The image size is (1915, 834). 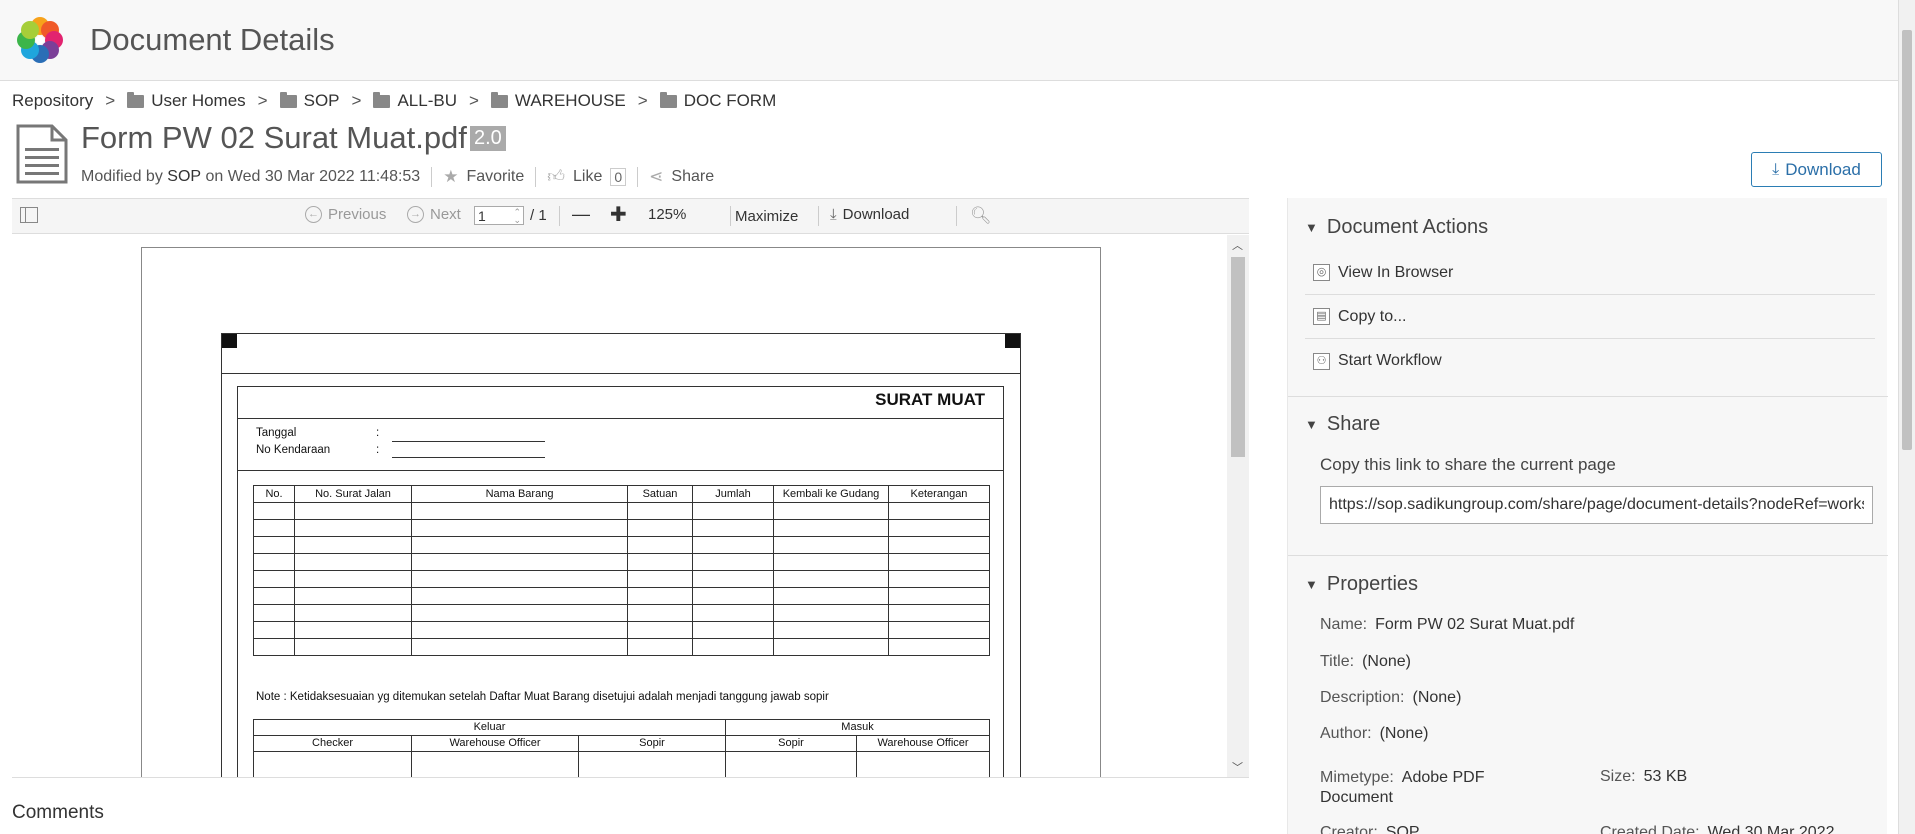 I want to click on registration-mark, so click(x=229, y=341).